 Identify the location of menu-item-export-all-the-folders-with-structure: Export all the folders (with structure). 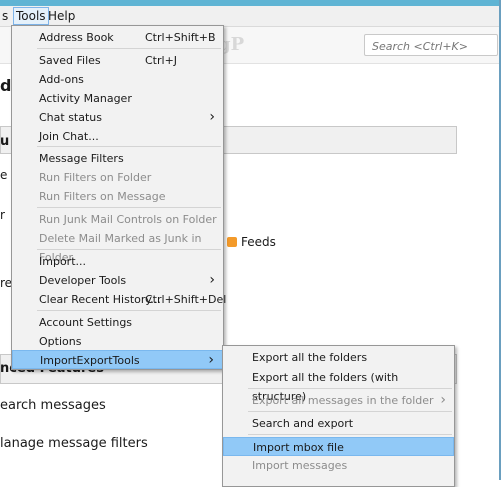
(338, 385).